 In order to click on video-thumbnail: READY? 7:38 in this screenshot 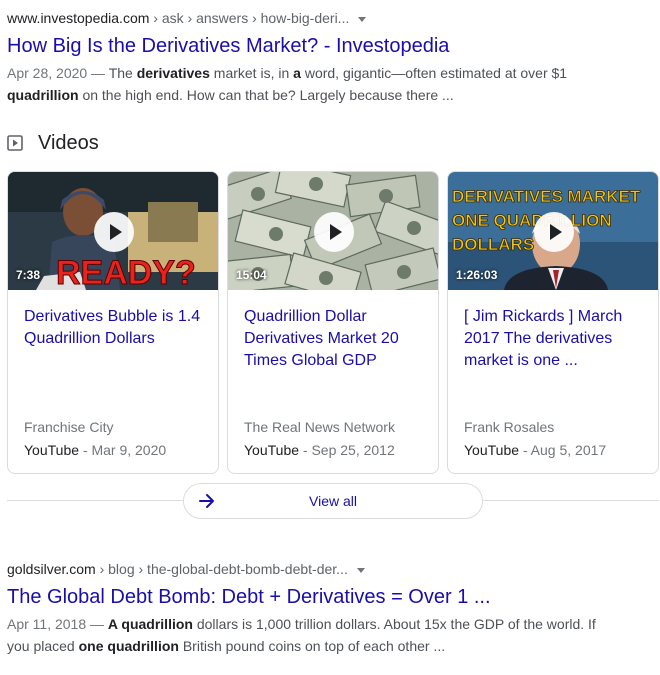, I will do `click(113, 231)`.